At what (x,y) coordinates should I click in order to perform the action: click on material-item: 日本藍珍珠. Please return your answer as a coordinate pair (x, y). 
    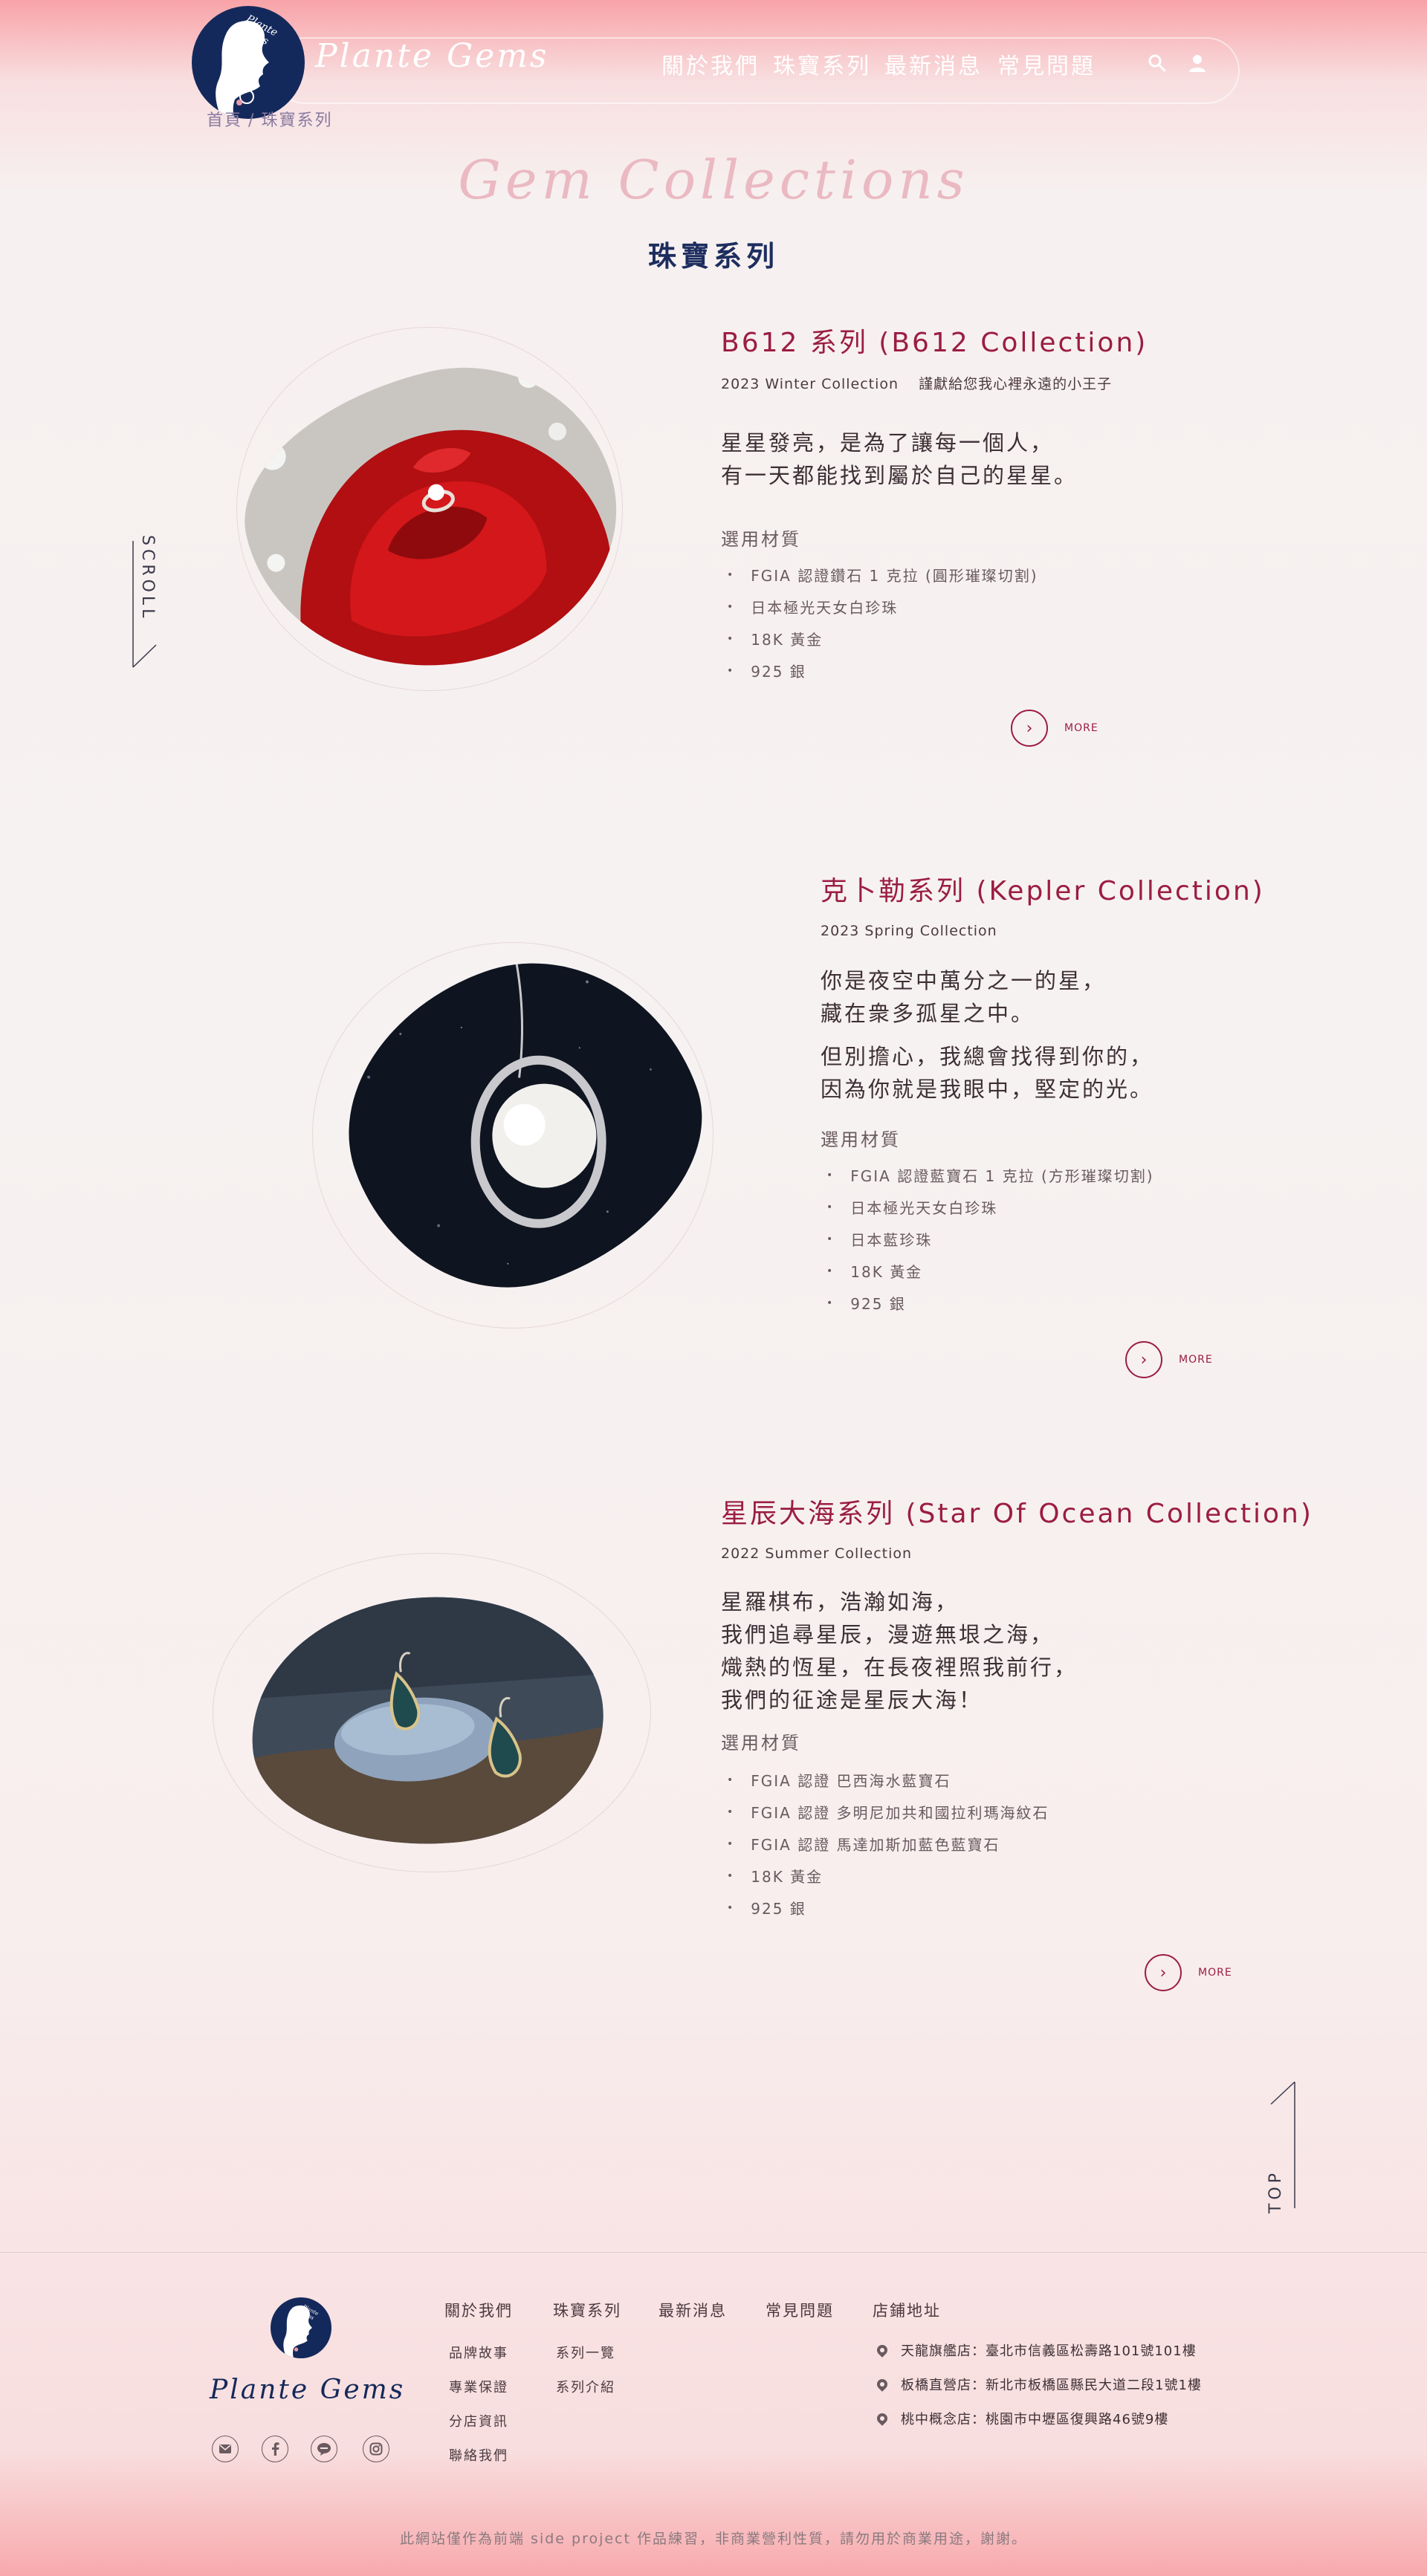
    Looking at the image, I should click on (990, 1239).